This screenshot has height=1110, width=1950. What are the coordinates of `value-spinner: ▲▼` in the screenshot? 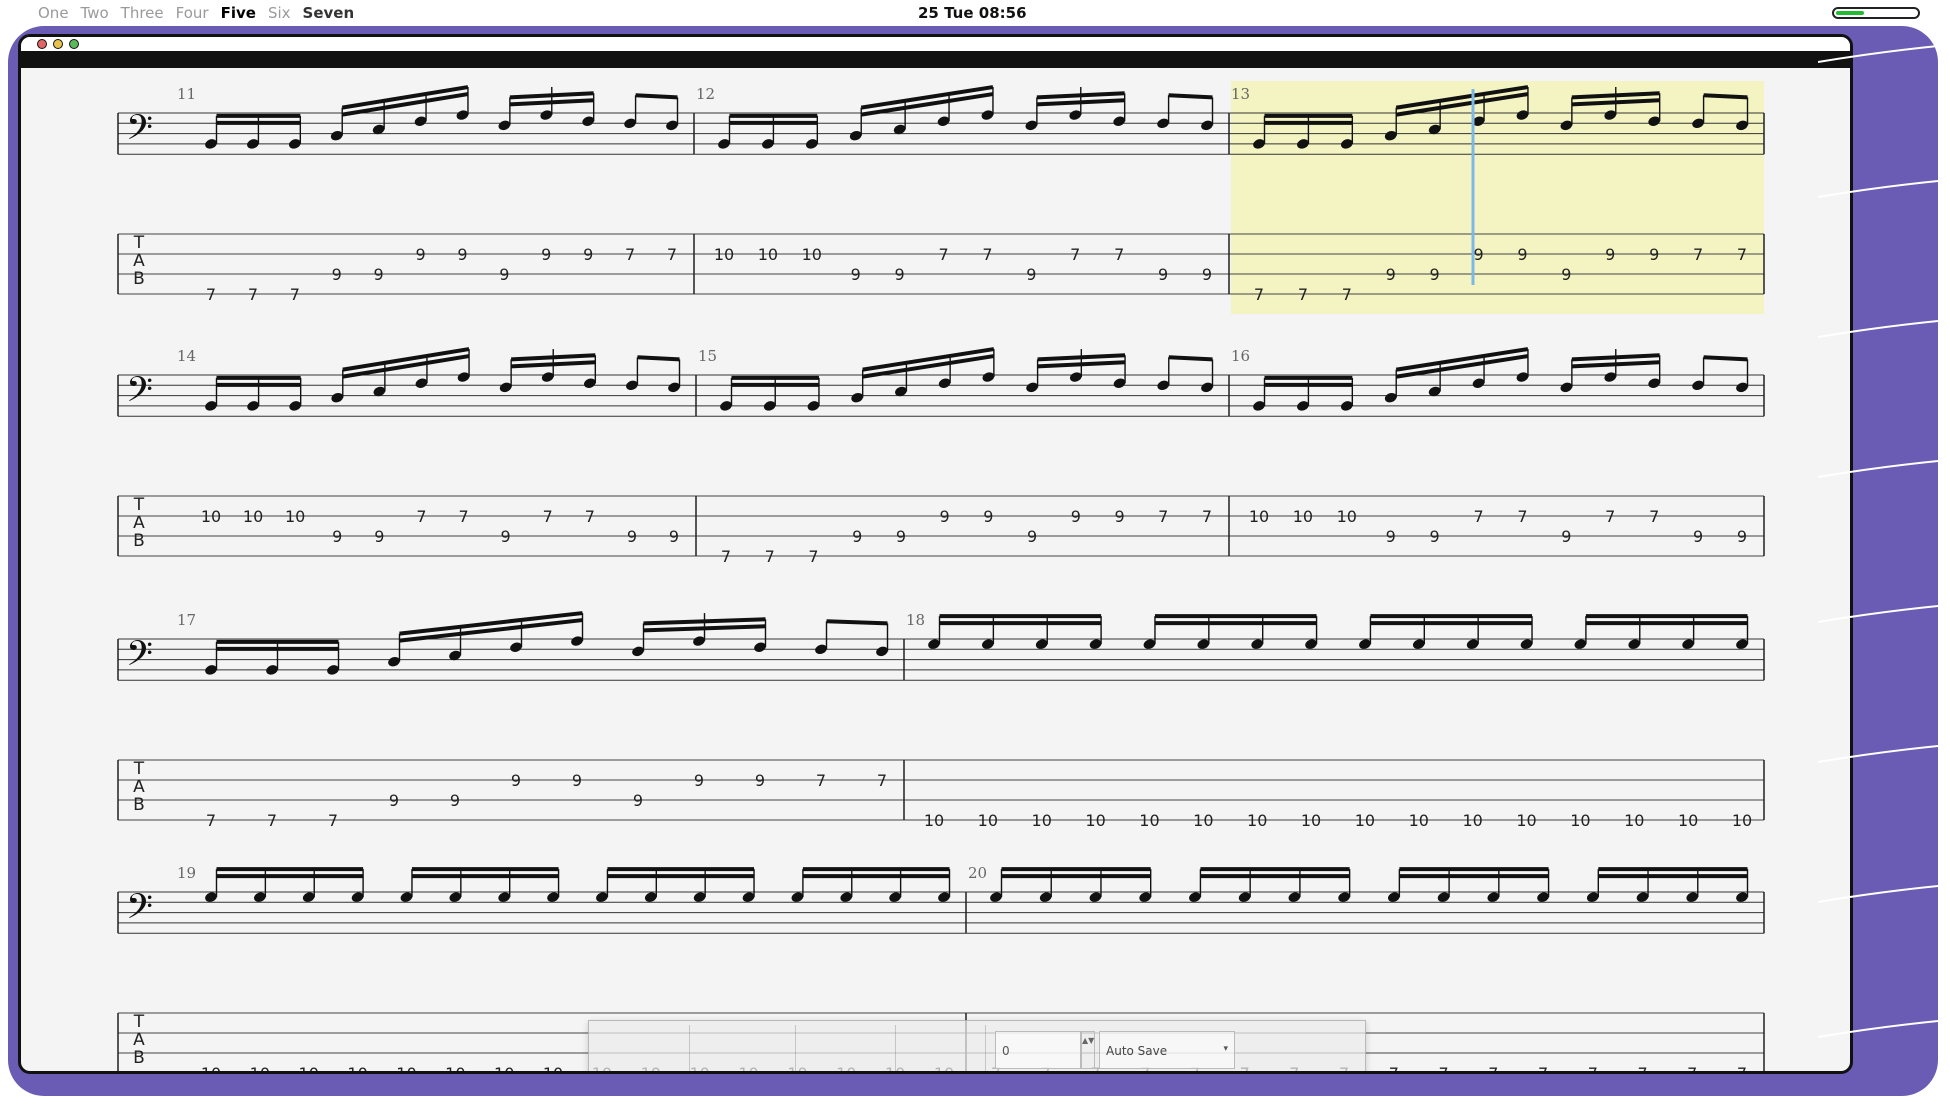 It's located at (1088, 1050).